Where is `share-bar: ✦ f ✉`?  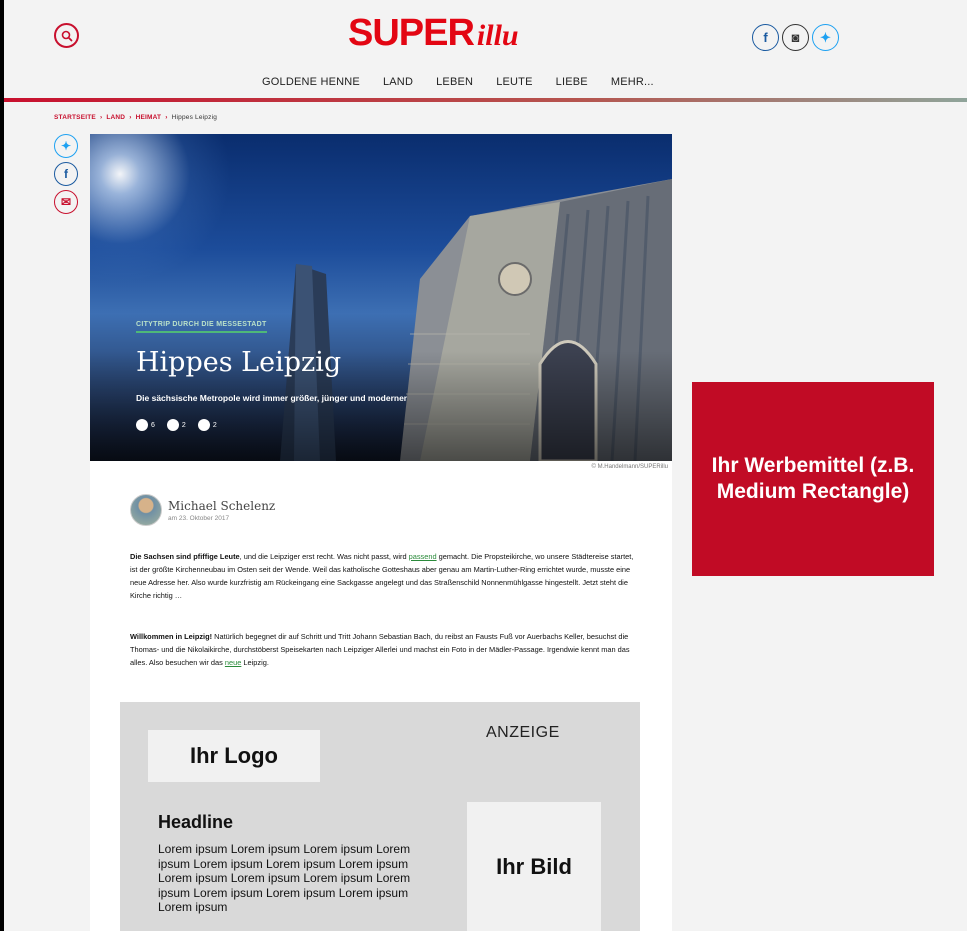 share-bar: ✦ f ✉ is located at coordinates (66, 174).